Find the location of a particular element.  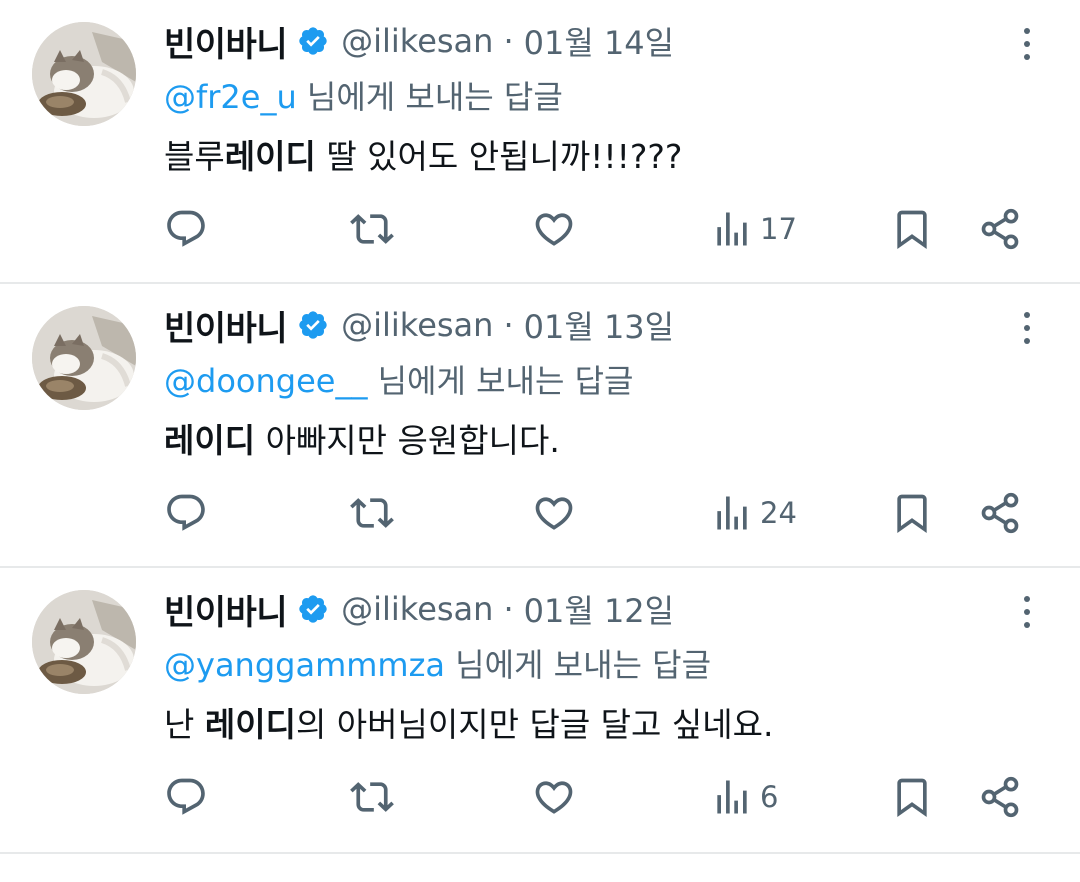

reply-mention-link: @fr2e_u is located at coordinates (230, 97).